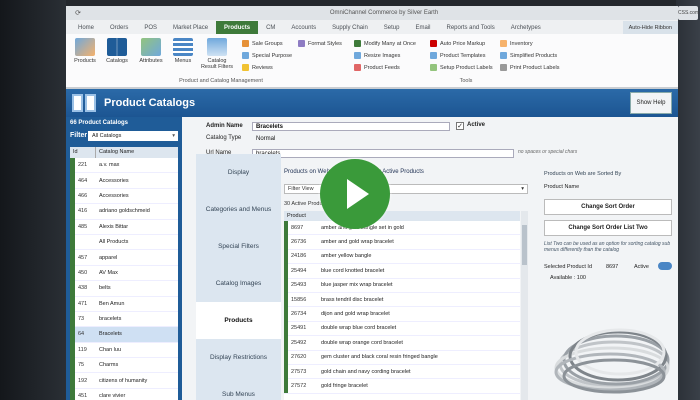  Describe the element at coordinates (402, 314) in the screenshot. I see `product-row: 26734 dijon and gold wrap bracelet` at that location.